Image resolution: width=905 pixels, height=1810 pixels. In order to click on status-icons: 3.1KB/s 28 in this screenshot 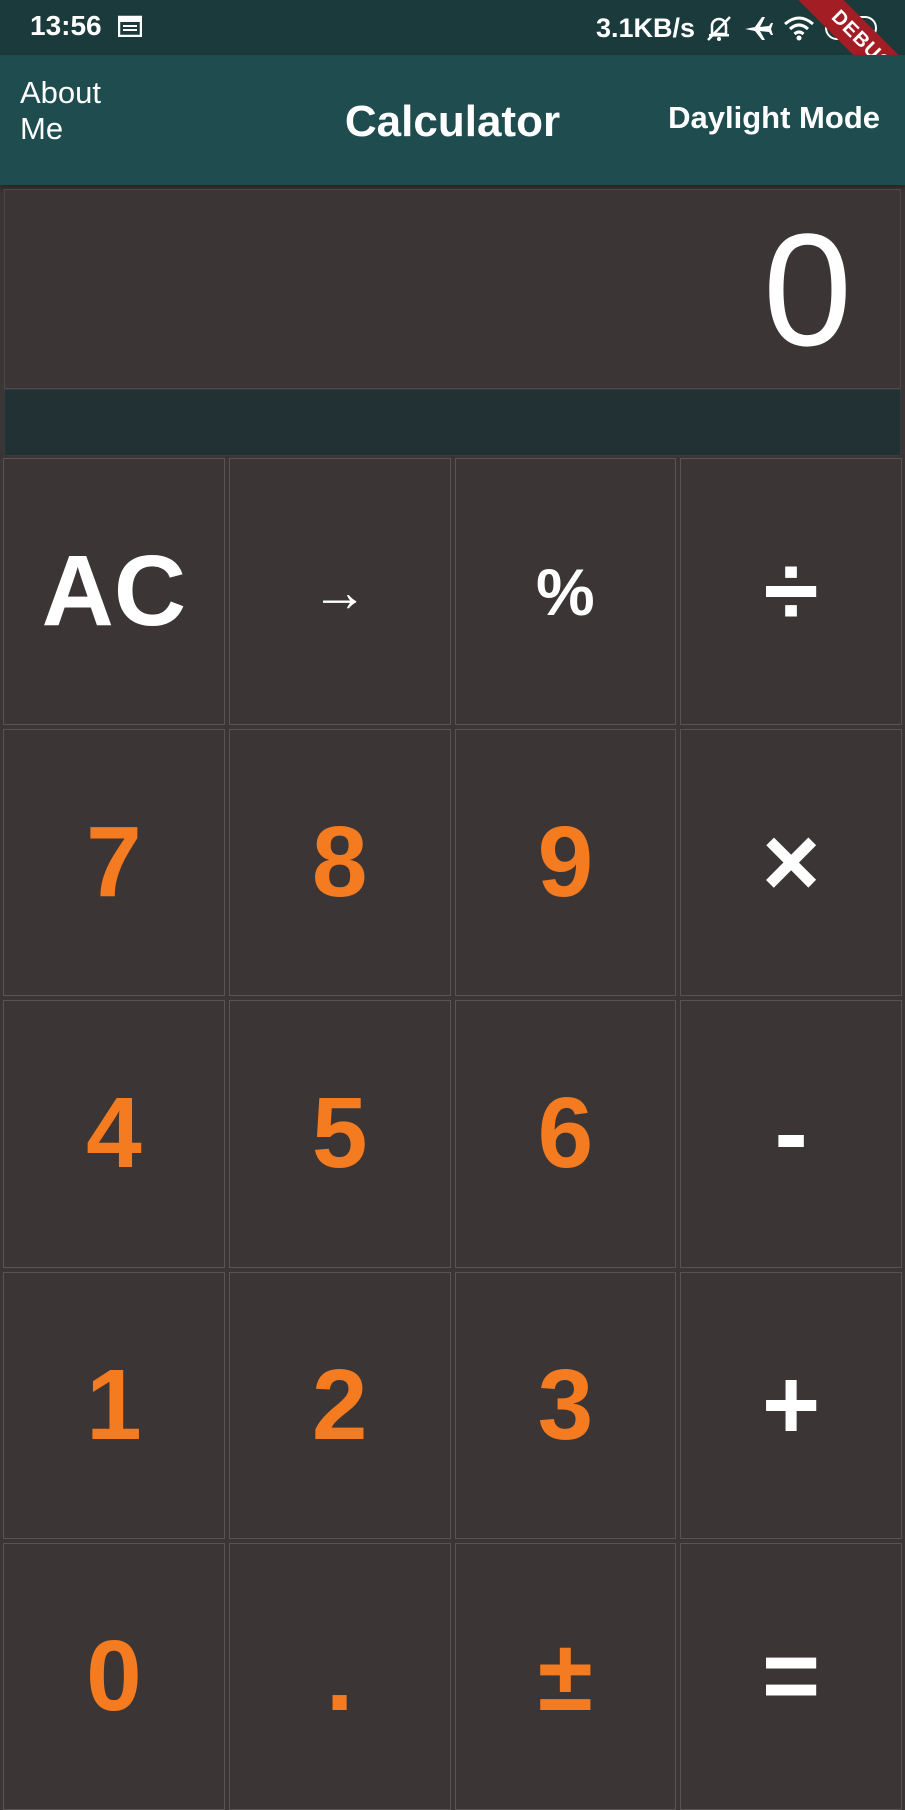, I will do `click(736, 28)`.